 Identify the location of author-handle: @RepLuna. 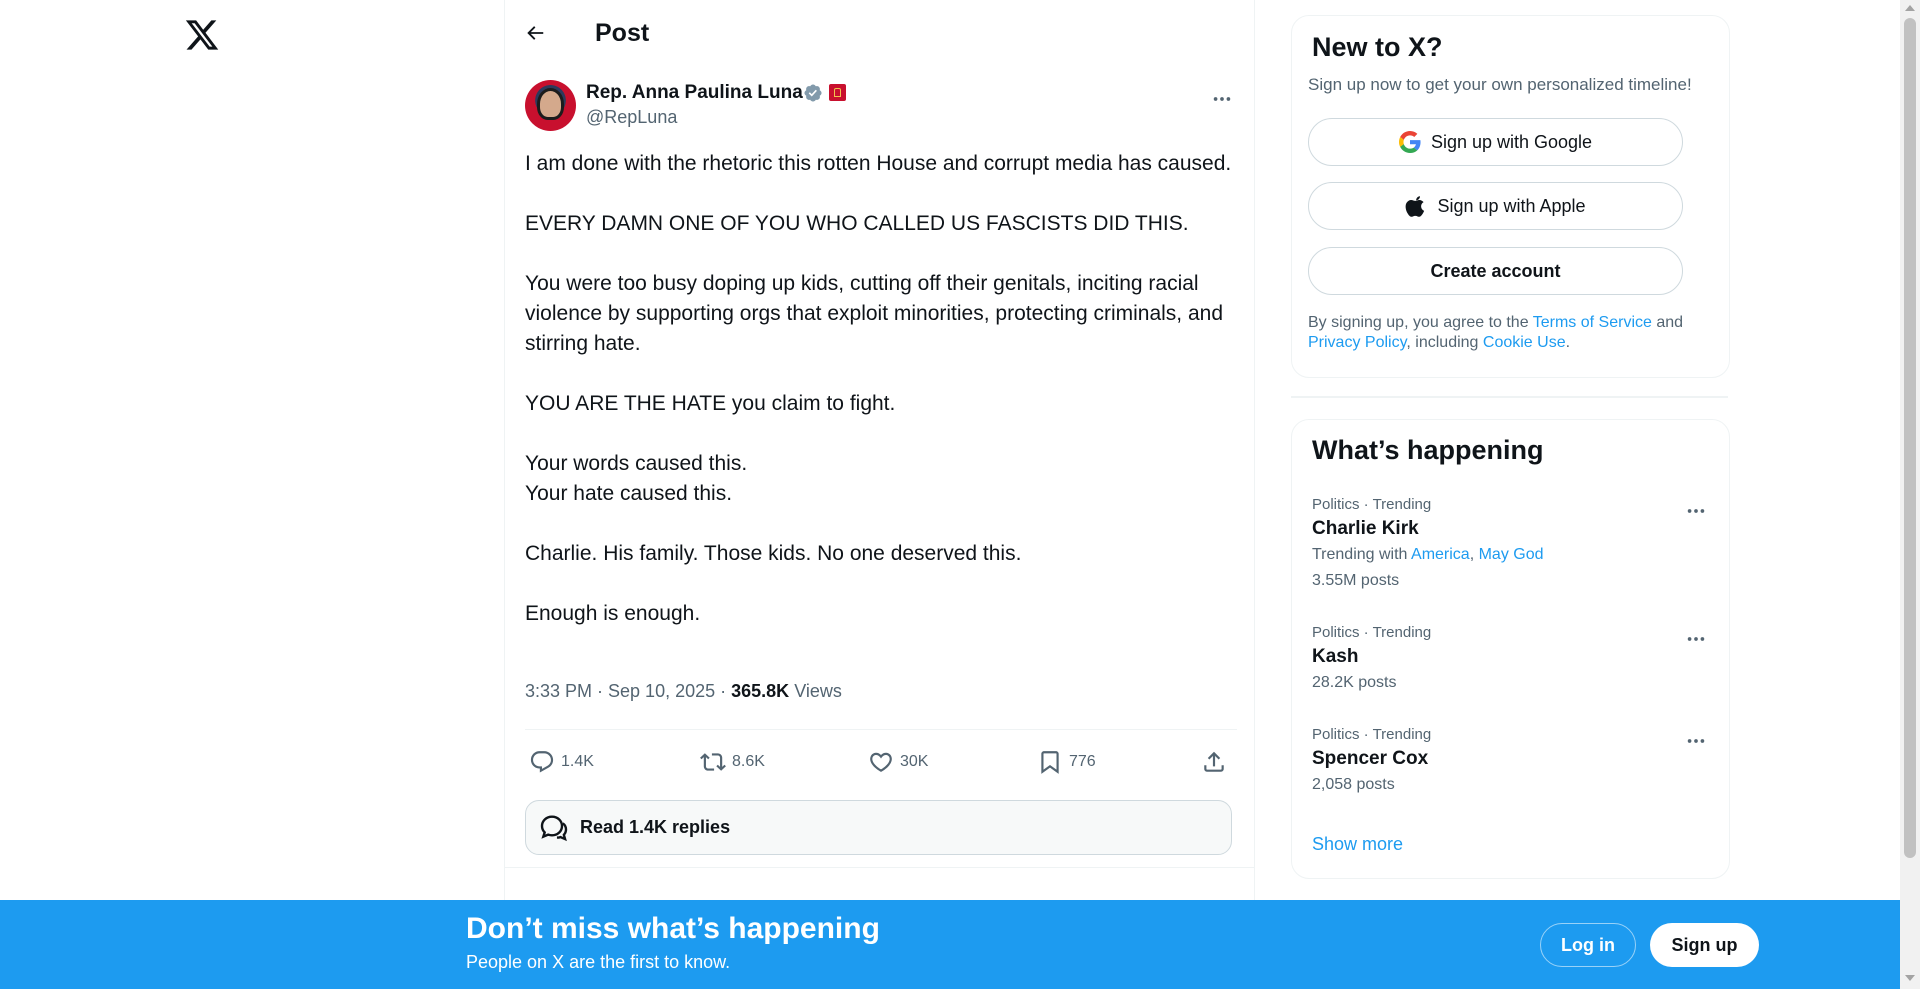
(631, 117).